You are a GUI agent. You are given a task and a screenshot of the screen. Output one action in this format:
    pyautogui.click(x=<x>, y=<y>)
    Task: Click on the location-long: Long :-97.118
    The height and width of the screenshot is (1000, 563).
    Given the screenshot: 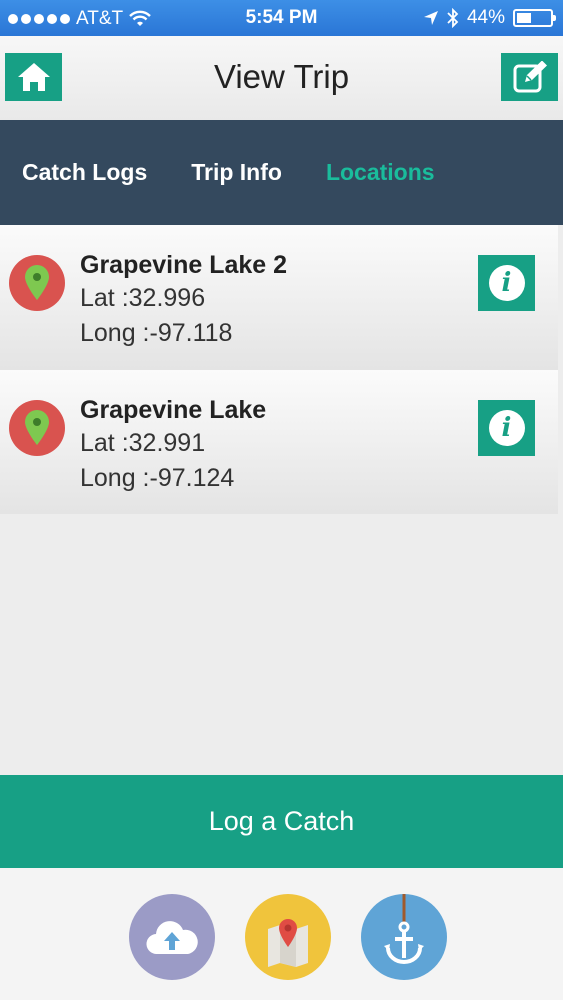 What is the action you would take?
    pyautogui.click(x=156, y=333)
    